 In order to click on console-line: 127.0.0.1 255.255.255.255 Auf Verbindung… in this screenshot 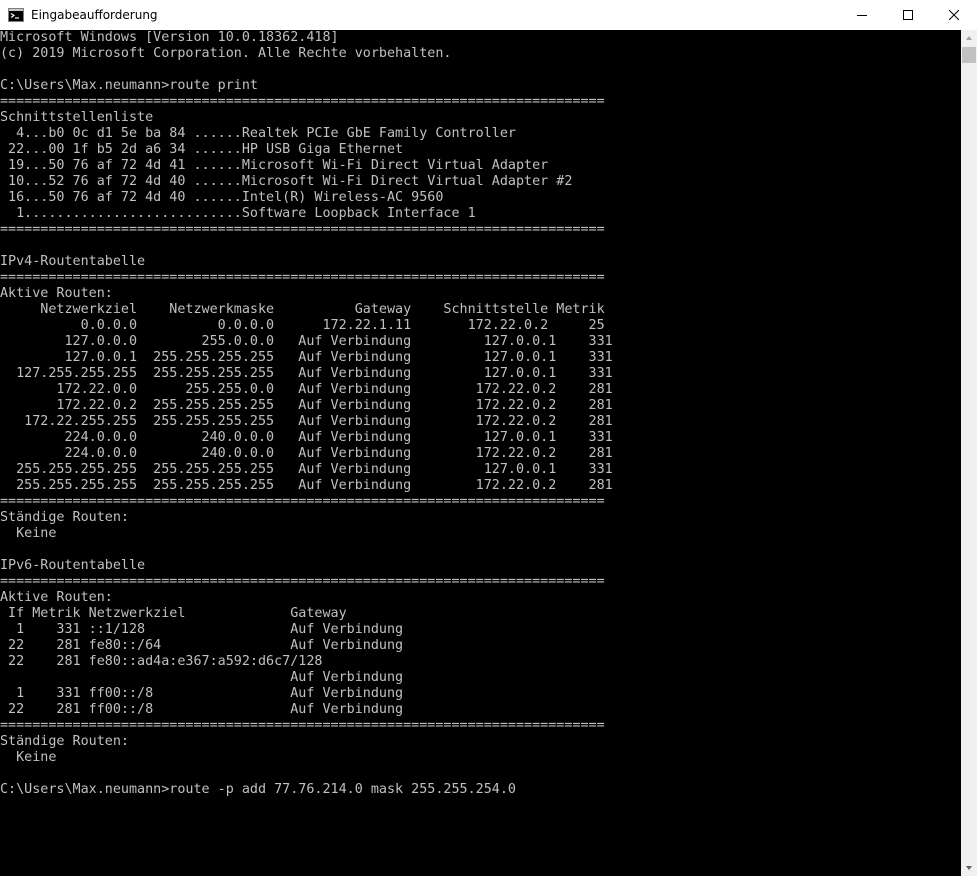, I will do `click(306, 357)`.